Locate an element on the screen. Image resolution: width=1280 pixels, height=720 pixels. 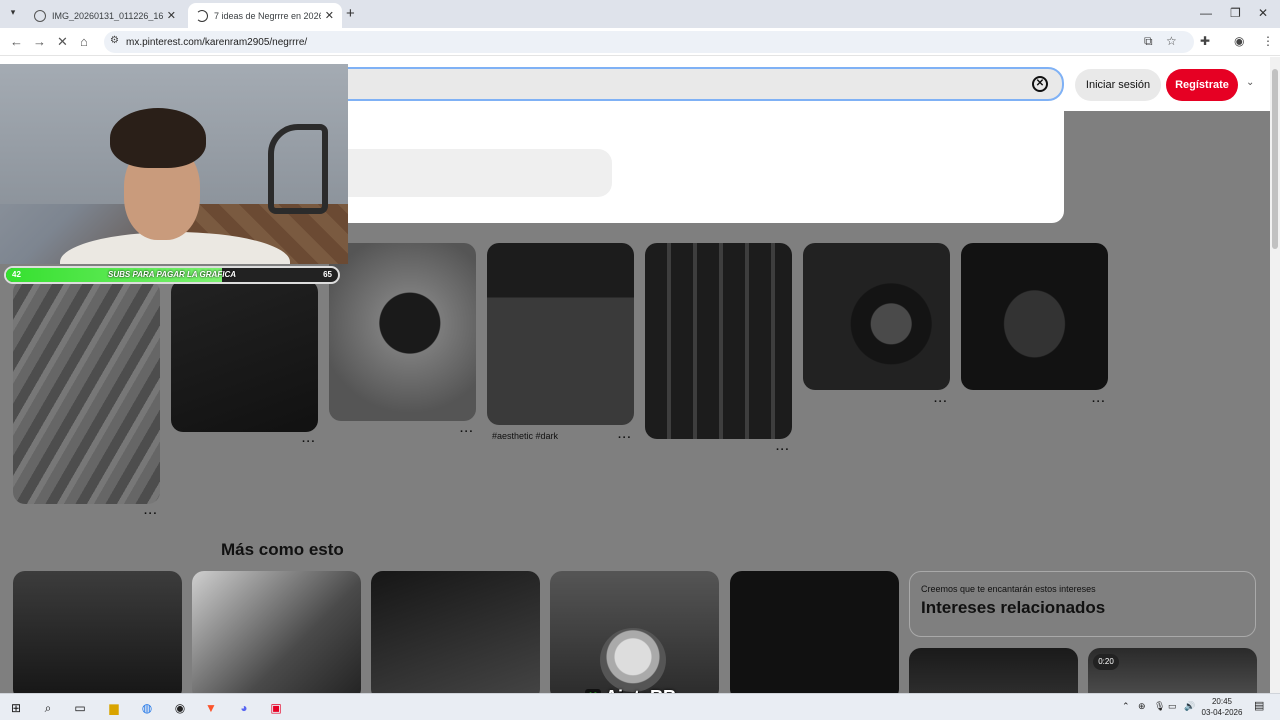
suggestion-placeholder is located at coordinates (471, 173).